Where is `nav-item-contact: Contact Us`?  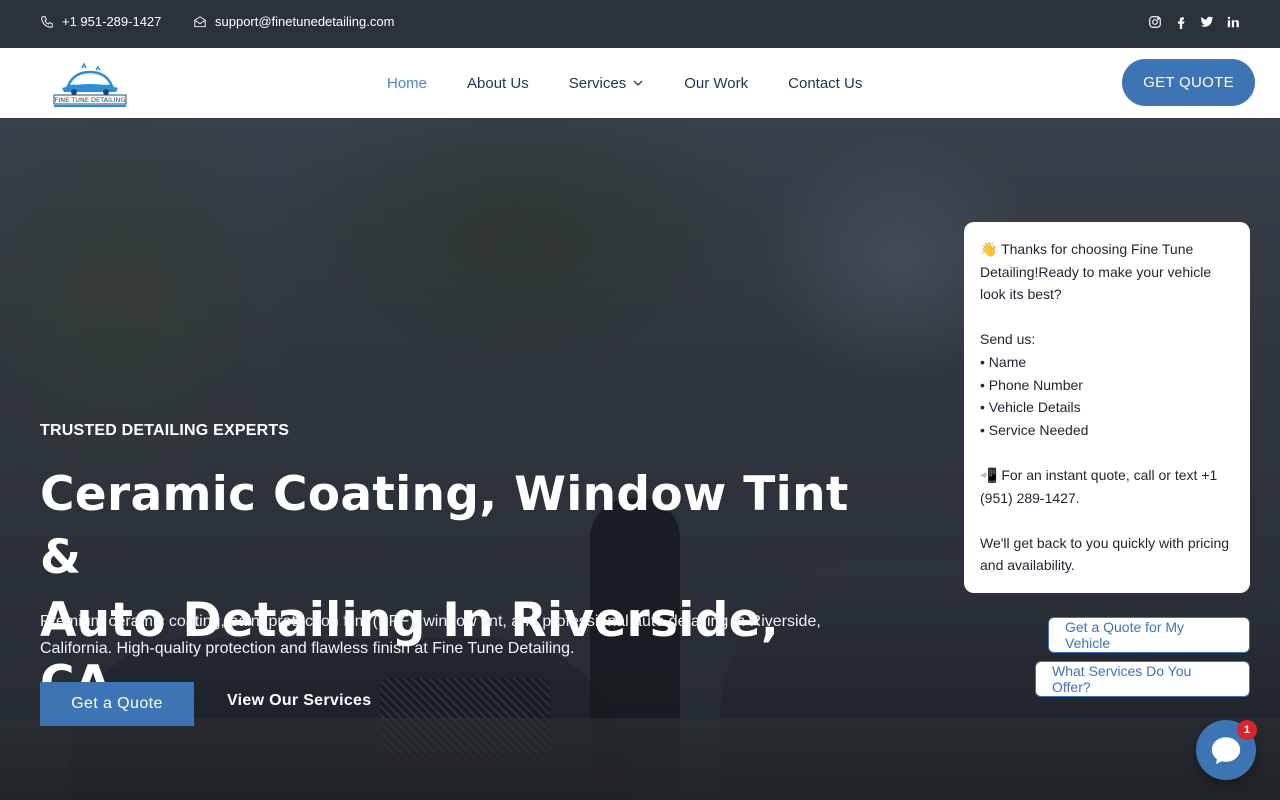 nav-item-contact: Contact Us is located at coordinates (825, 83).